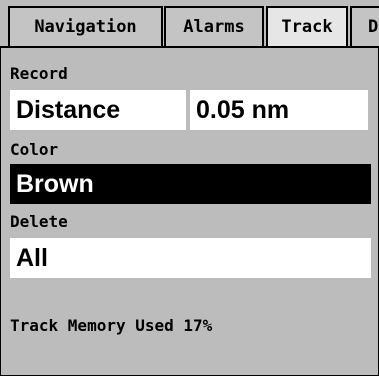  Describe the element at coordinates (98, 110) in the screenshot. I see `record-mode-field: Distance` at that location.